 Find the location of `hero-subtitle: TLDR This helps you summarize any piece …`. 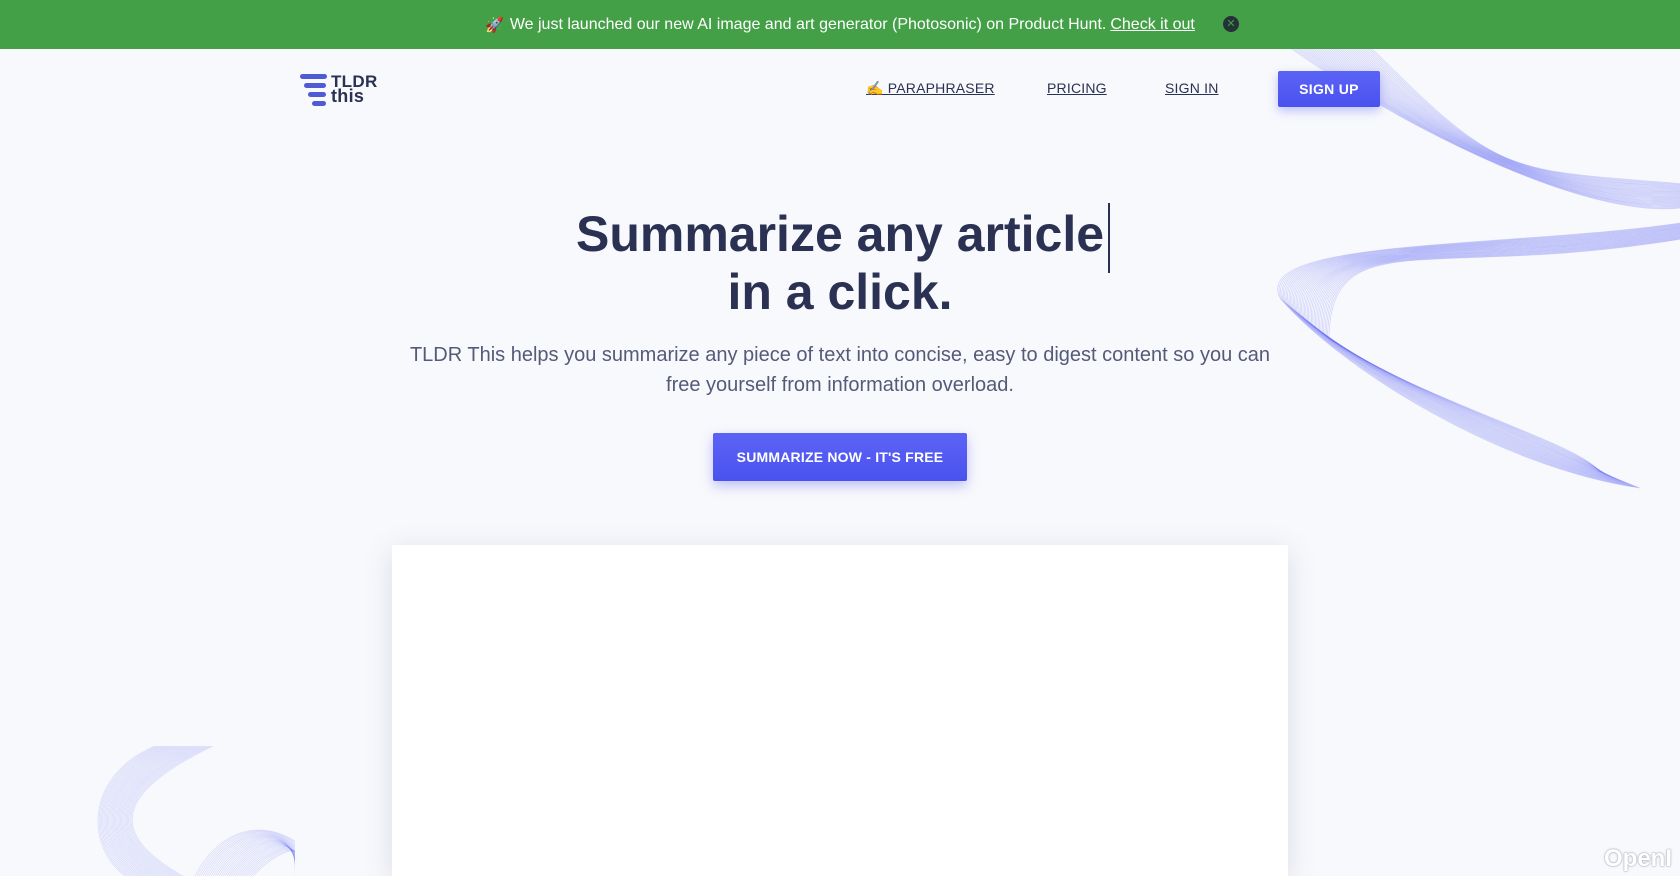

hero-subtitle: TLDR This helps you summarize any piece … is located at coordinates (840, 370).